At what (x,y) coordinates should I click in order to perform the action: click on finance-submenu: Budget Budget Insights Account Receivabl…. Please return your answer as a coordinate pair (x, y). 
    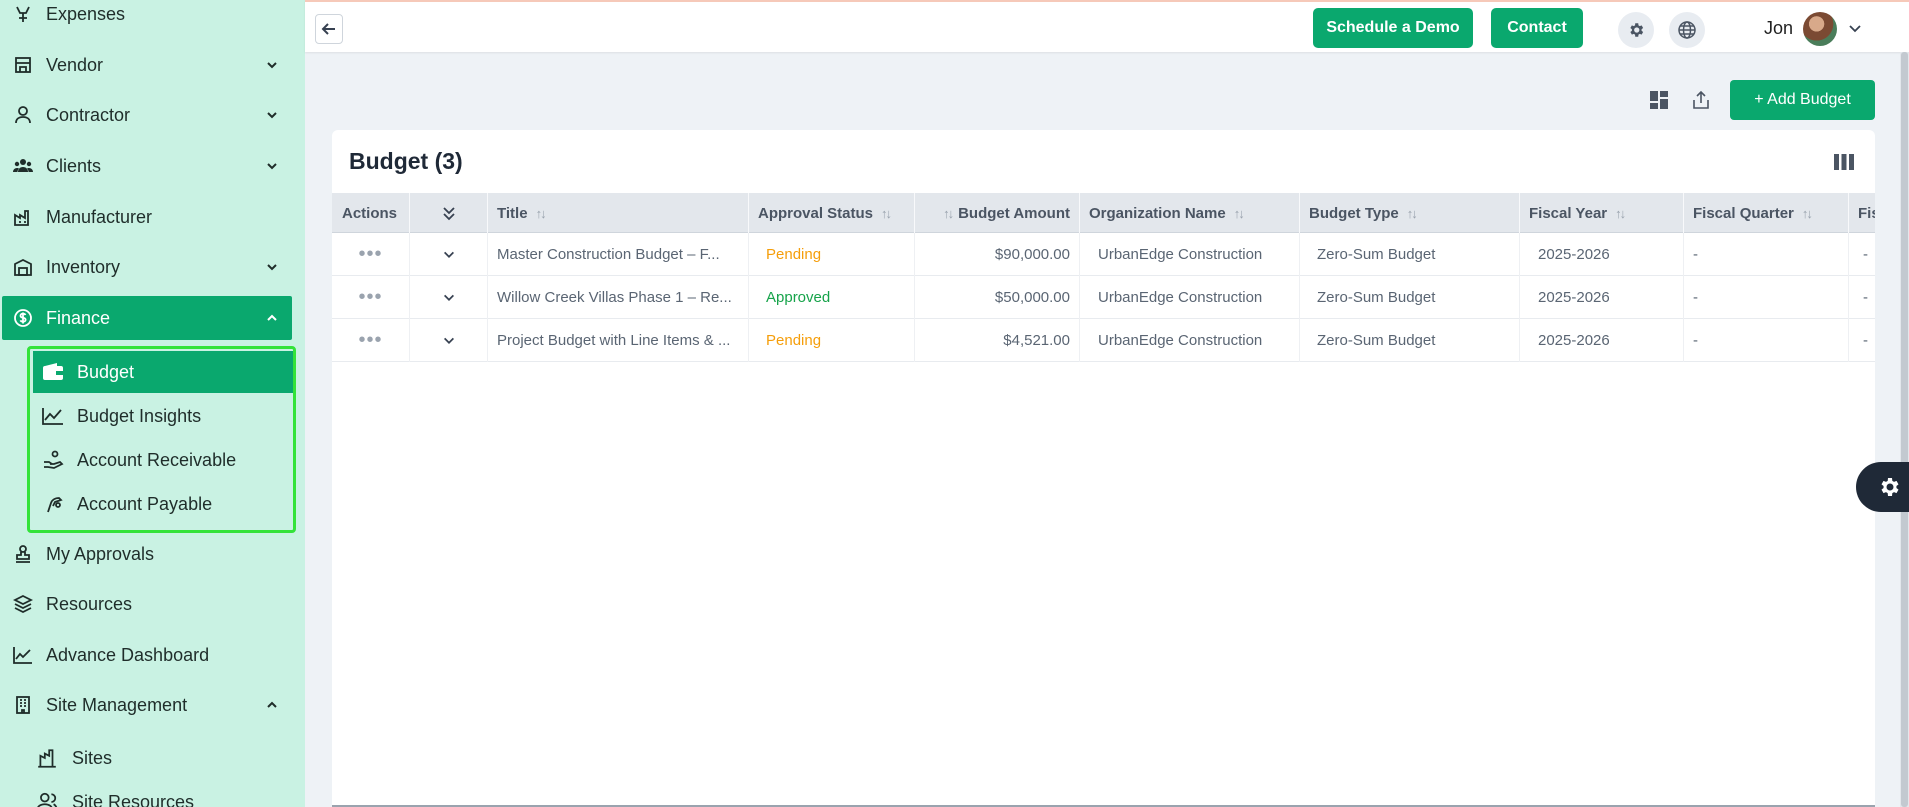
    Looking at the image, I should click on (161, 439).